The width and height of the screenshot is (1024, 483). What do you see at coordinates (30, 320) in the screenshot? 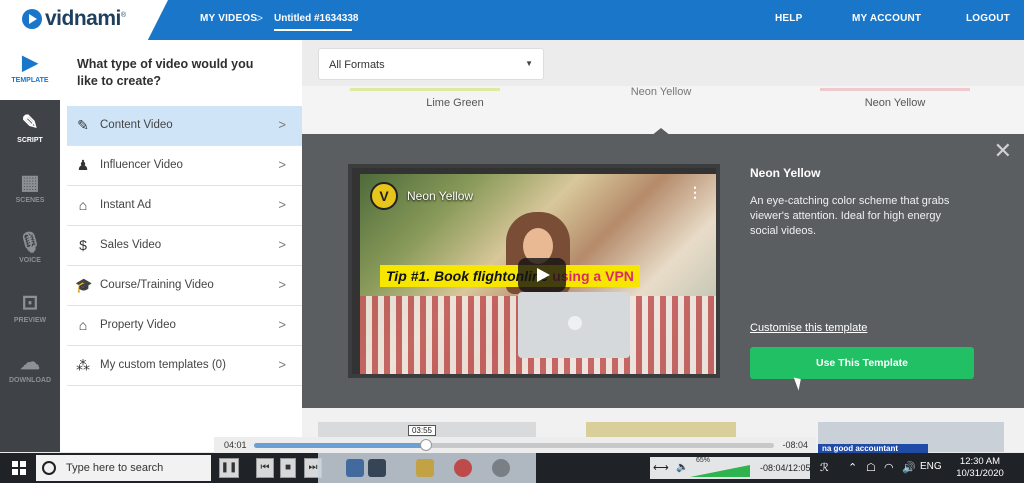
I see `rail-item-label: PREVIEW` at bounding box center [30, 320].